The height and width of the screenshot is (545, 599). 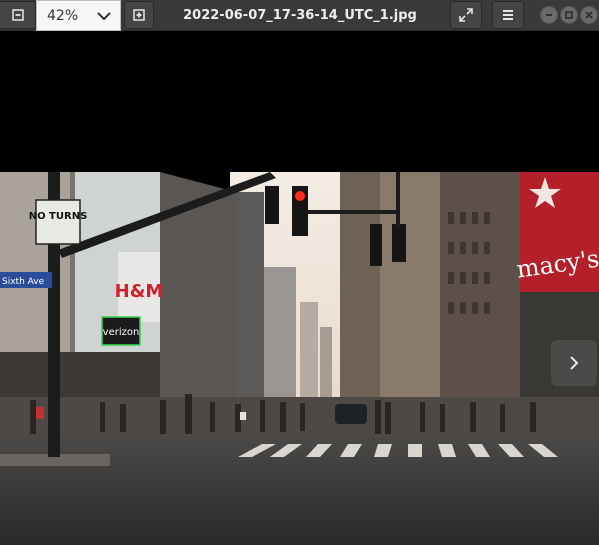 I want to click on minus-icon, so click(x=17, y=15).